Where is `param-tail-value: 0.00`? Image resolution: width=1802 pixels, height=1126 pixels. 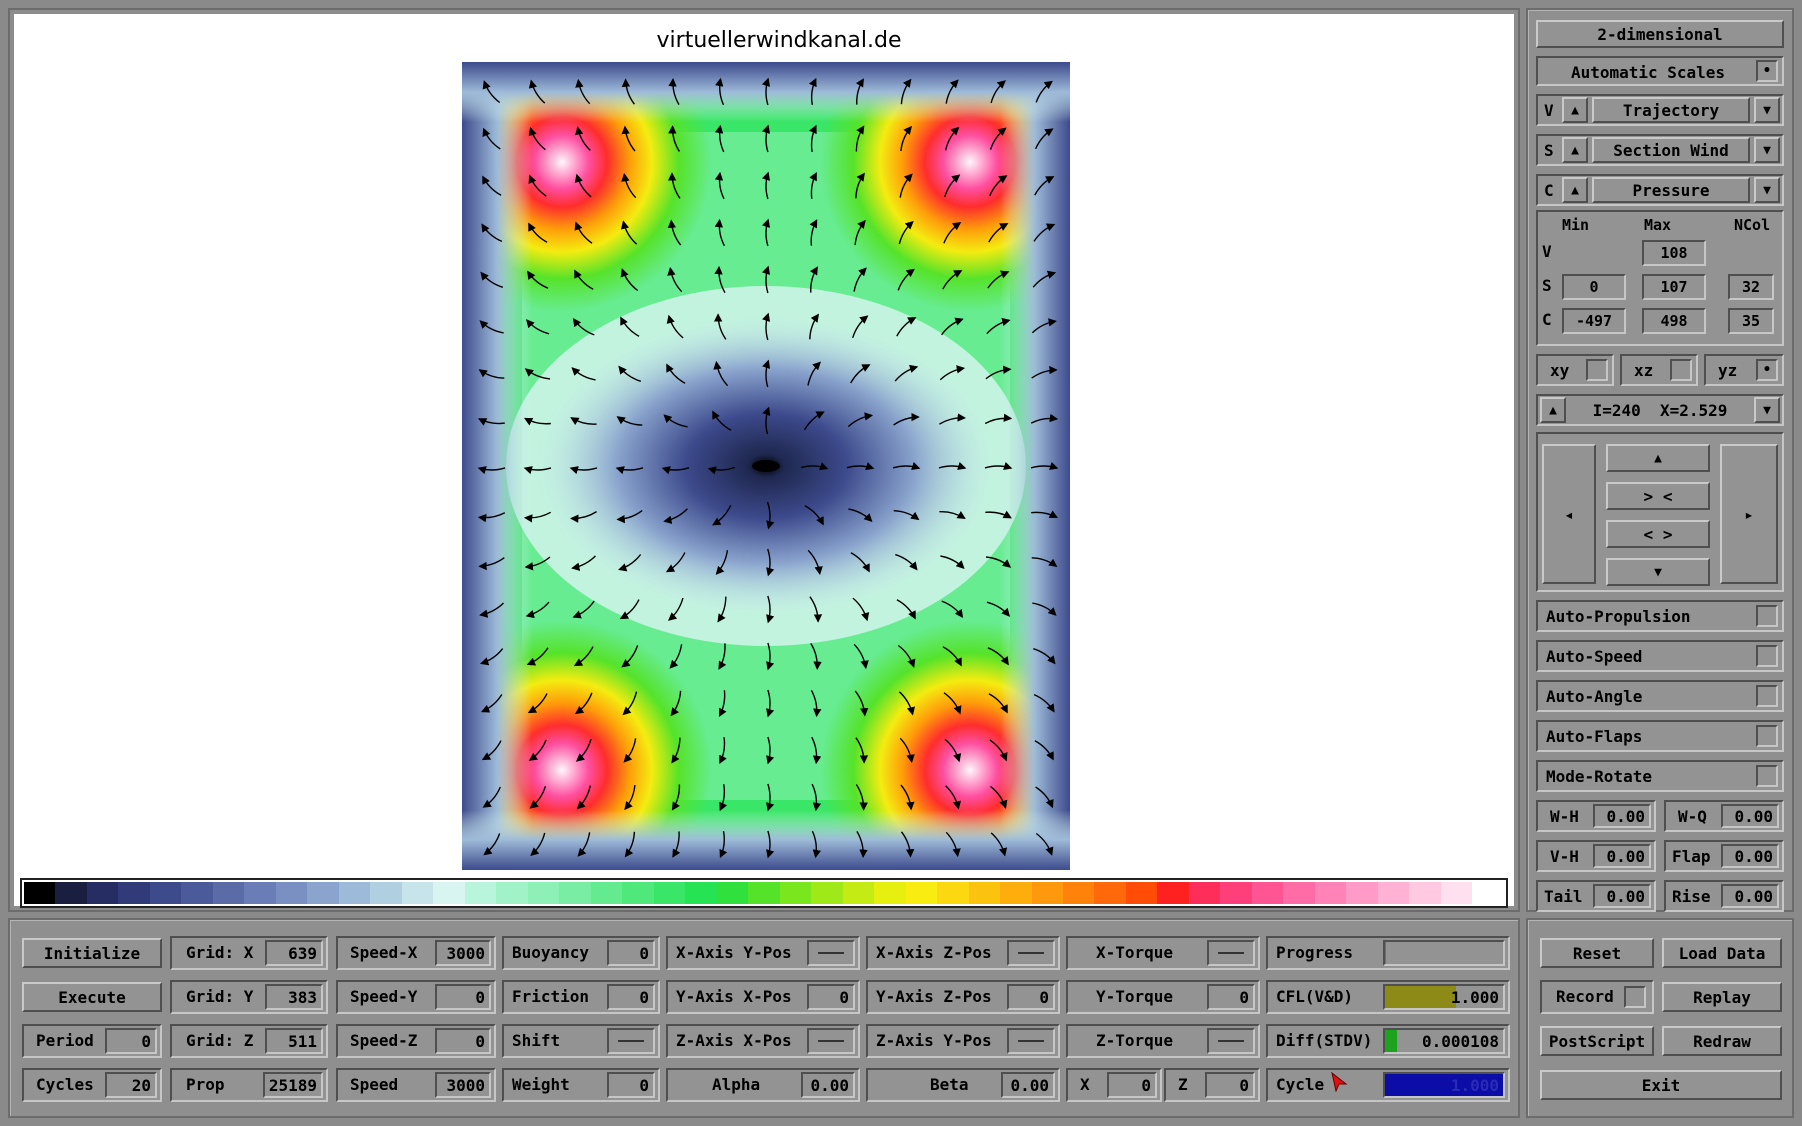 param-tail-value: 0.00 is located at coordinates (1622, 896).